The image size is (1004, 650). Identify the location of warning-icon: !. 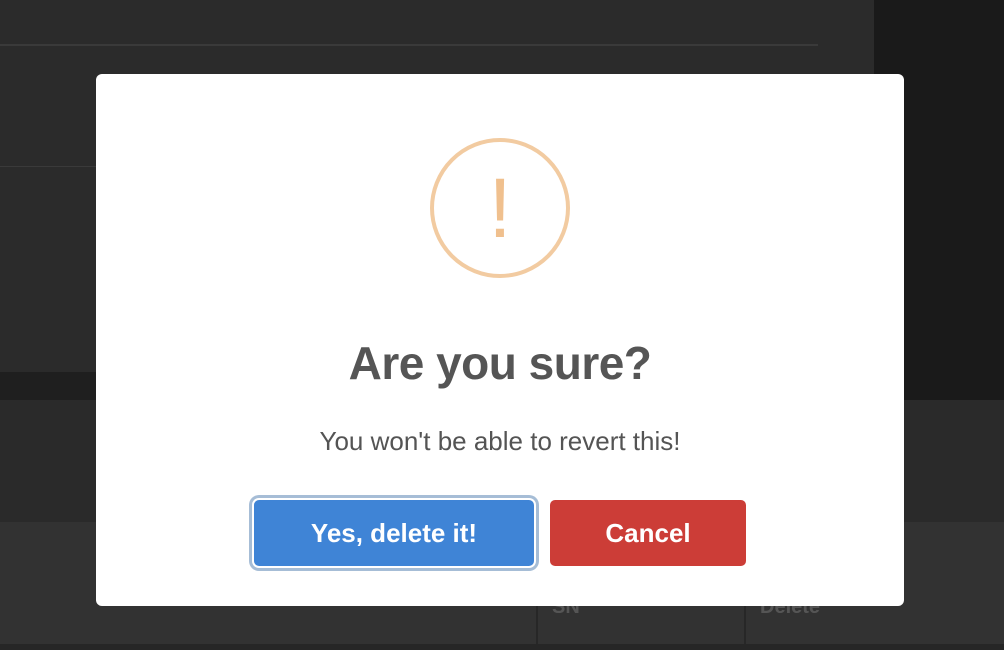
(500, 208).